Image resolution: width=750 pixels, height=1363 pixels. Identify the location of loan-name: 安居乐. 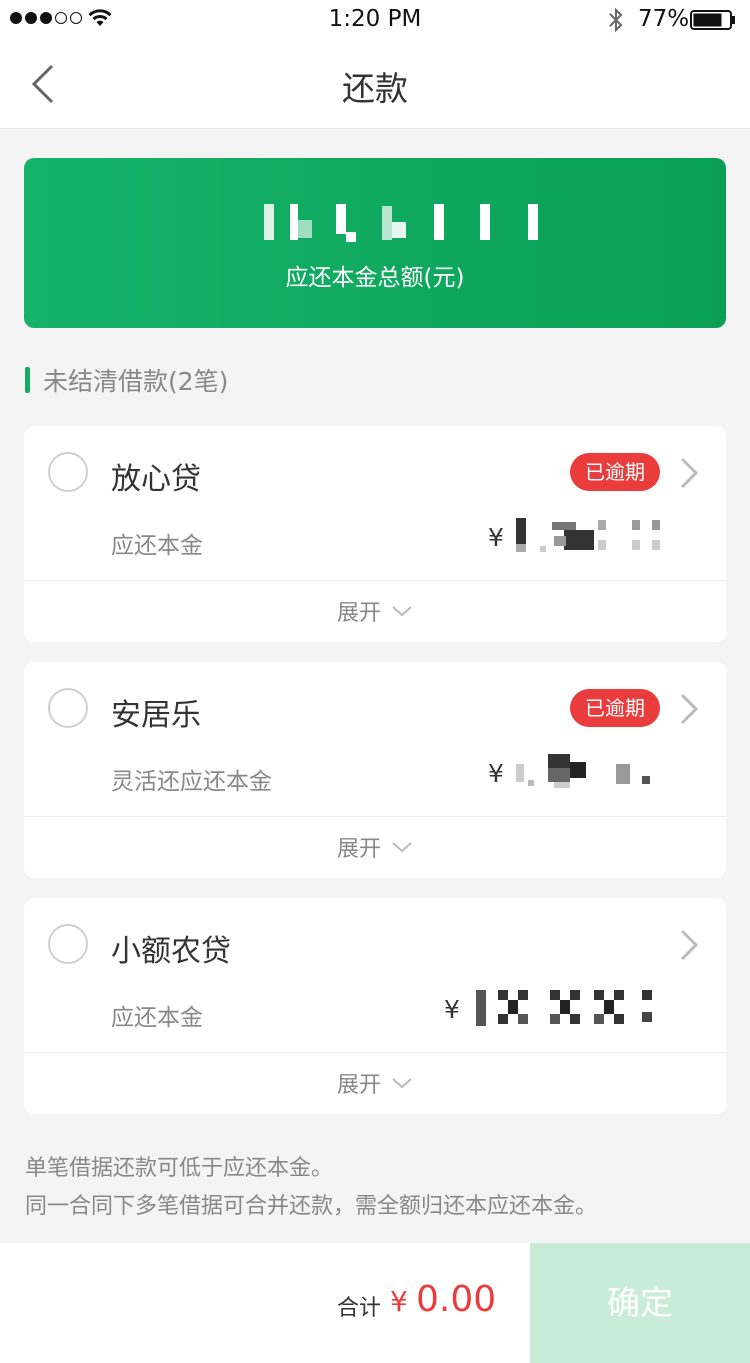
(156, 715).